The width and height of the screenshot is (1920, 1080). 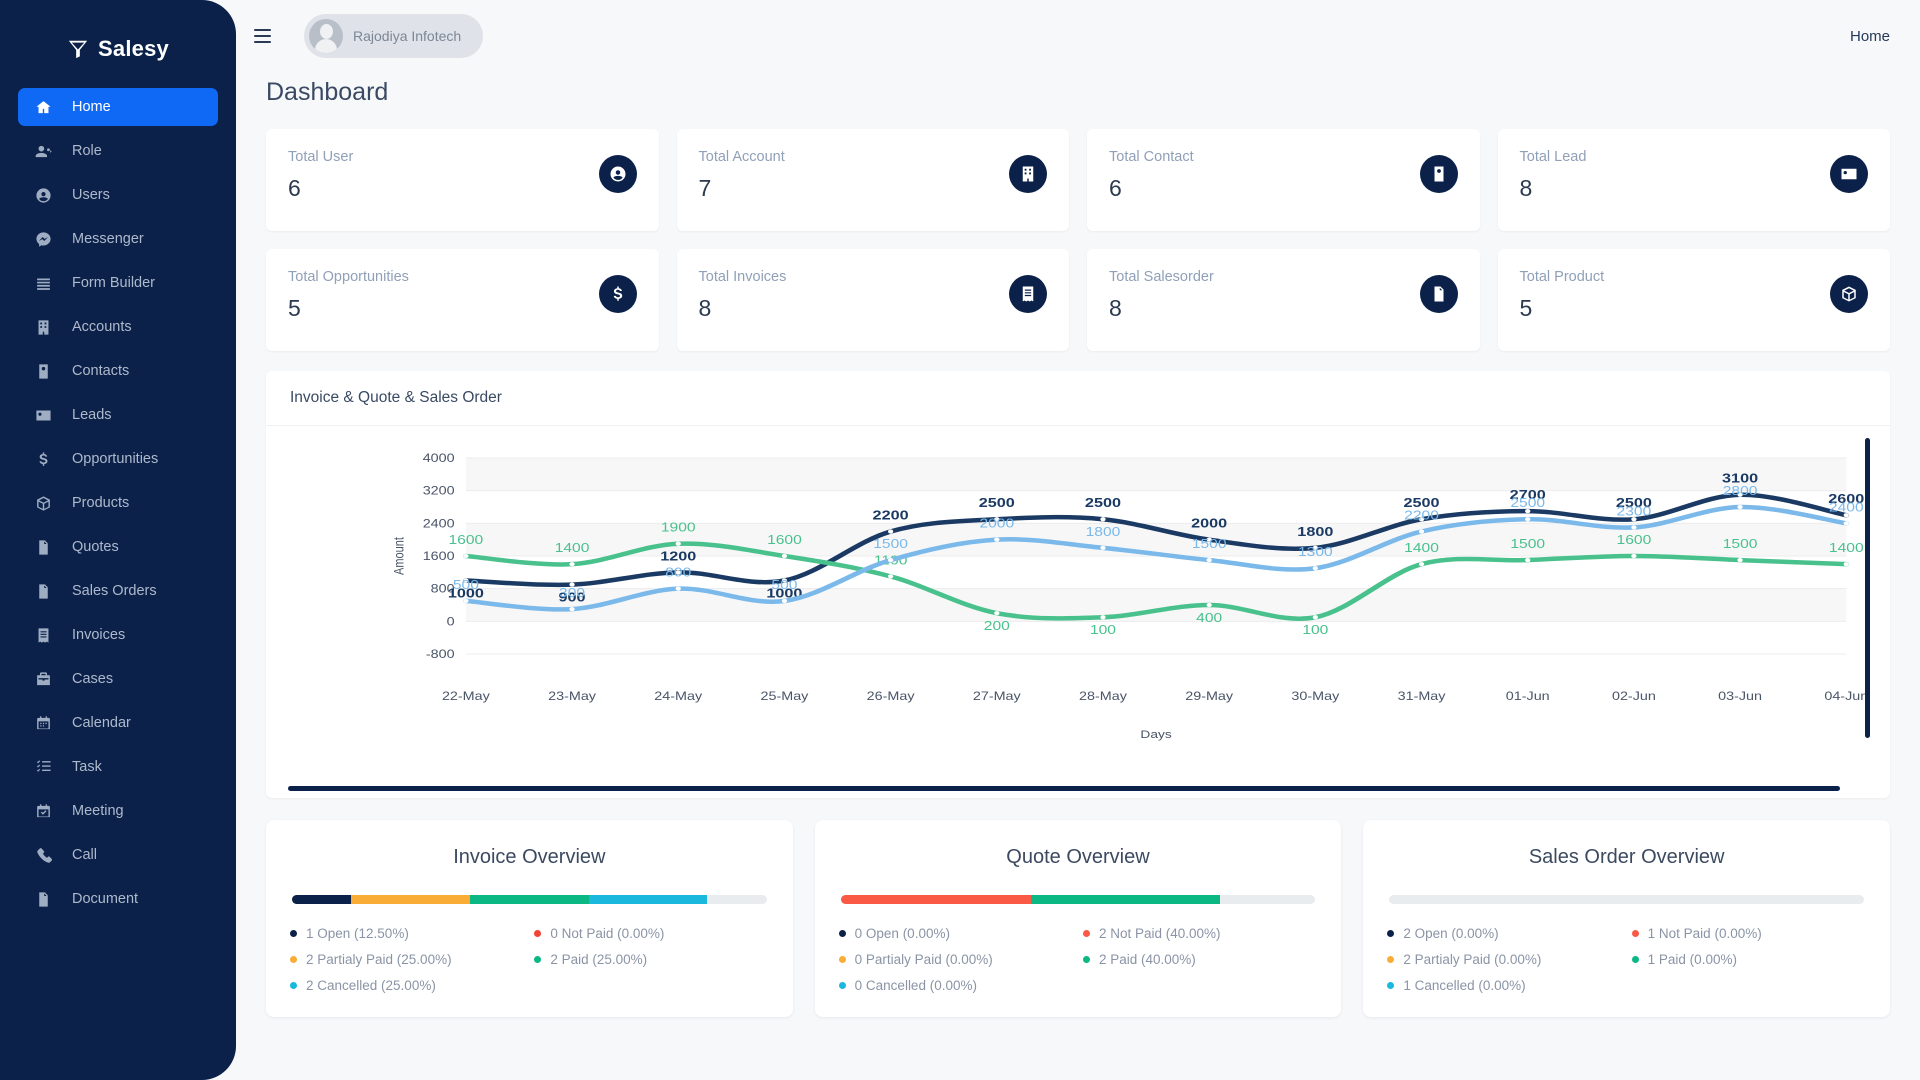 I want to click on stat-label: Total Account, so click(x=741, y=157).